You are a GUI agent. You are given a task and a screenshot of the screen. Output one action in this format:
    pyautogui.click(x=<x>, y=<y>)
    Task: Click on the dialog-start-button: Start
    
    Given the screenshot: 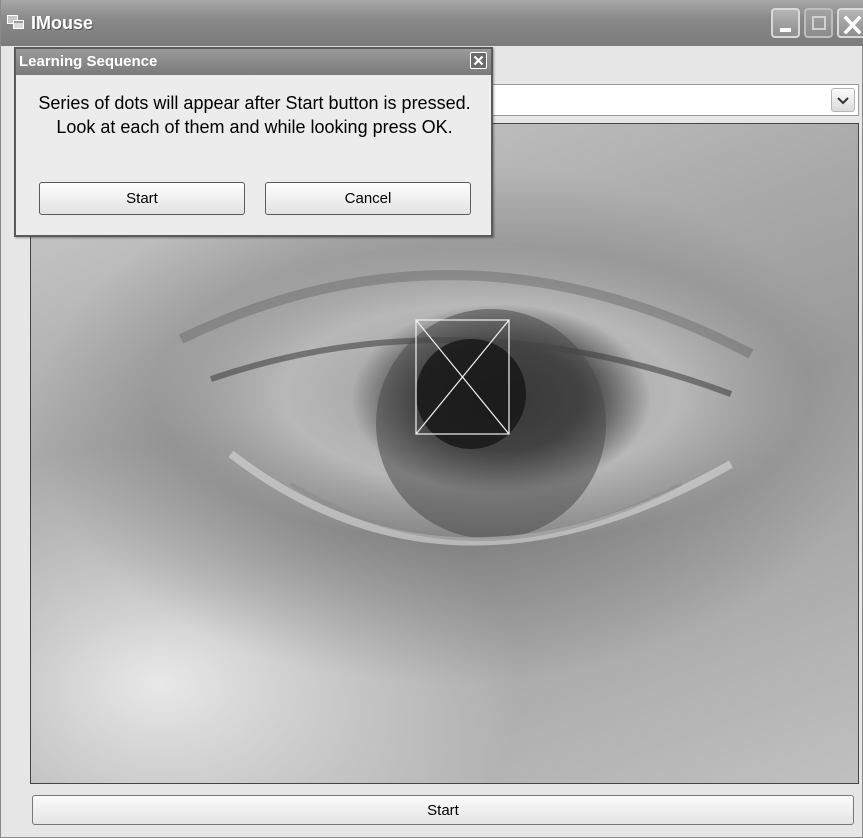 What is the action you would take?
    pyautogui.click(x=142, y=198)
    